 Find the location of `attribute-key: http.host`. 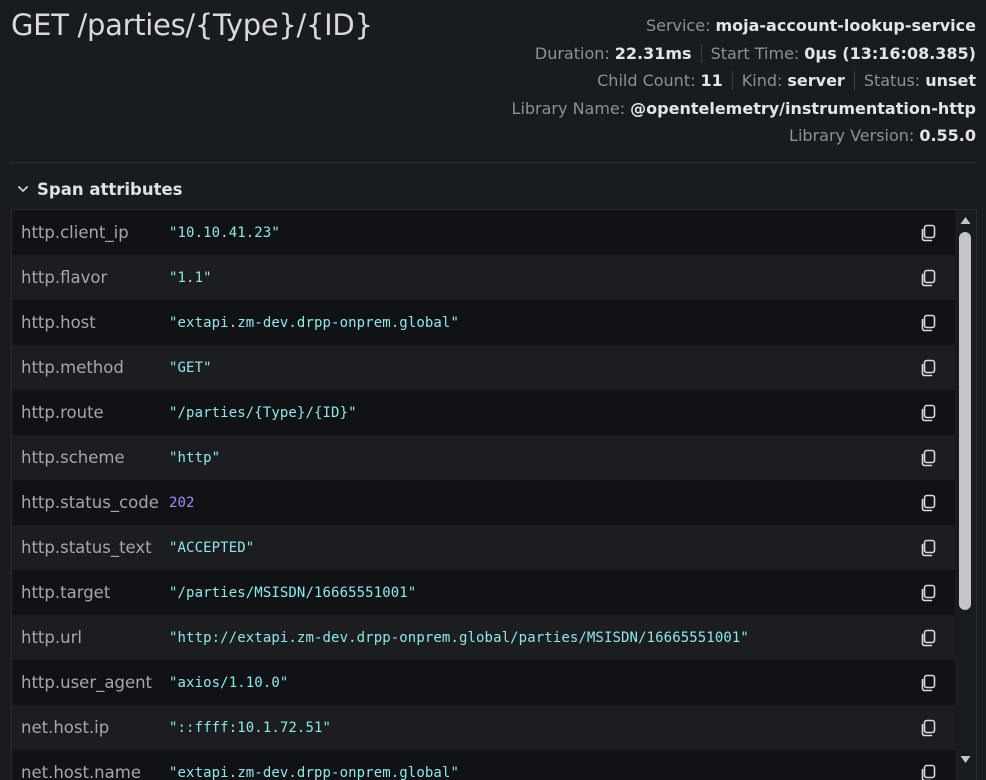

attribute-key: http.host is located at coordinates (58, 322).